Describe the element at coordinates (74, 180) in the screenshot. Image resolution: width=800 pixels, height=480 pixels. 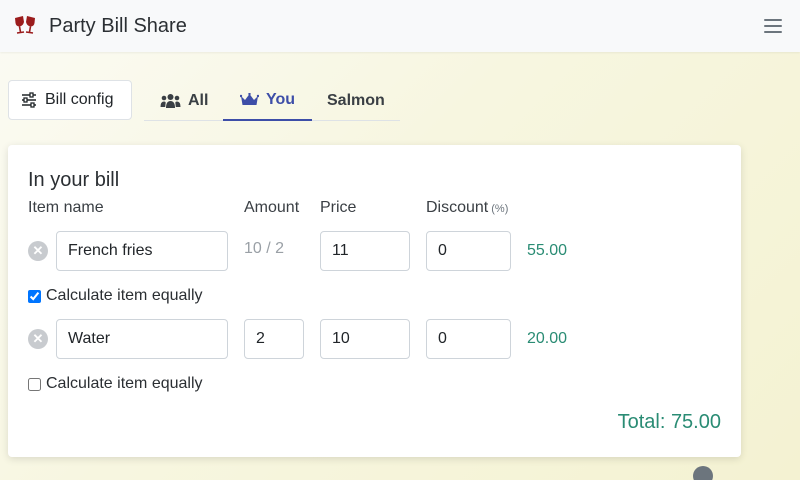
I see `bill-title: In your bill` at that location.